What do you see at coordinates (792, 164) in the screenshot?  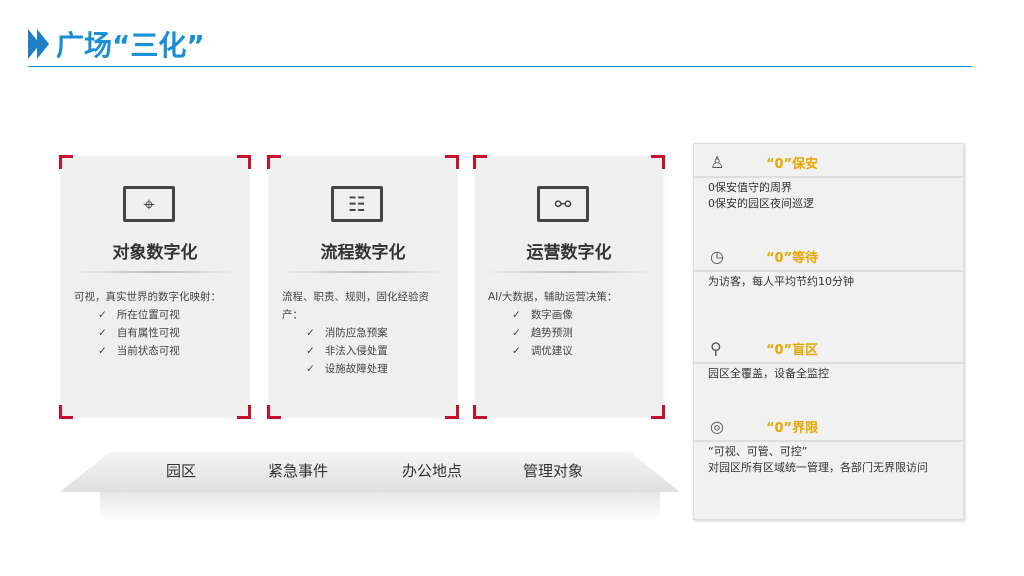 I see `section-title: “0”保安` at bounding box center [792, 164].